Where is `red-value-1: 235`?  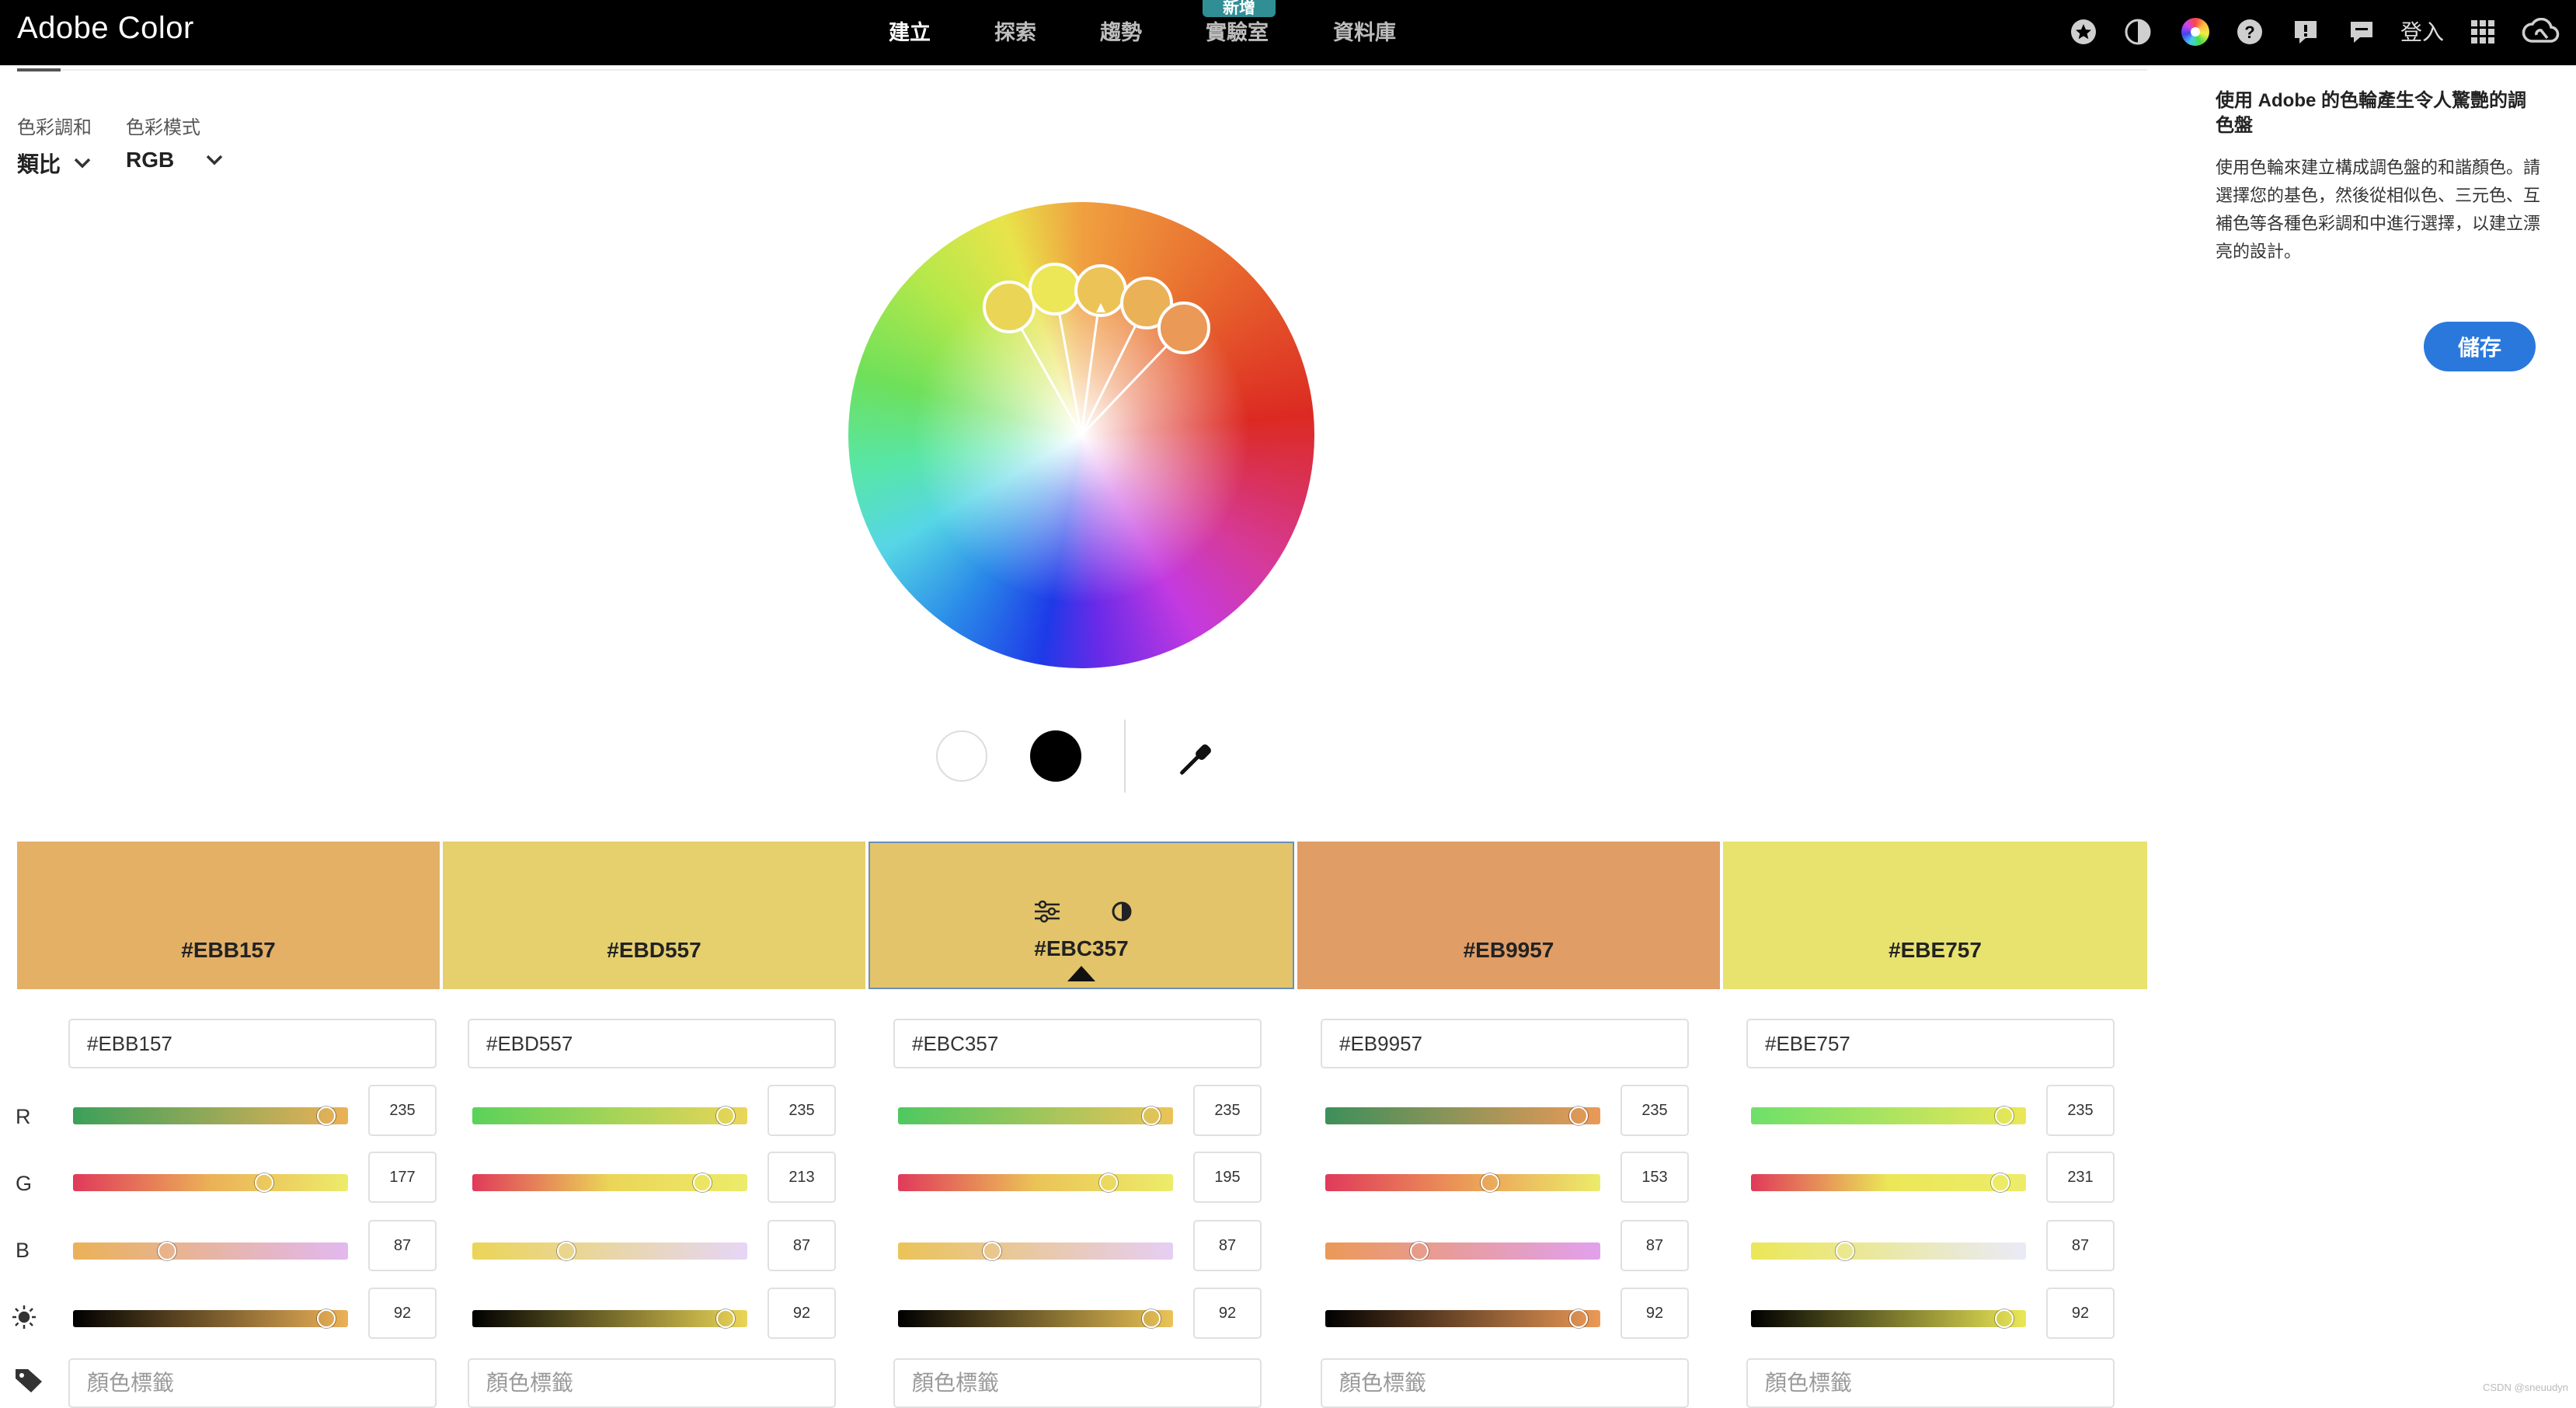 red-value-1: 235 is located at coordinates (402, 1110).